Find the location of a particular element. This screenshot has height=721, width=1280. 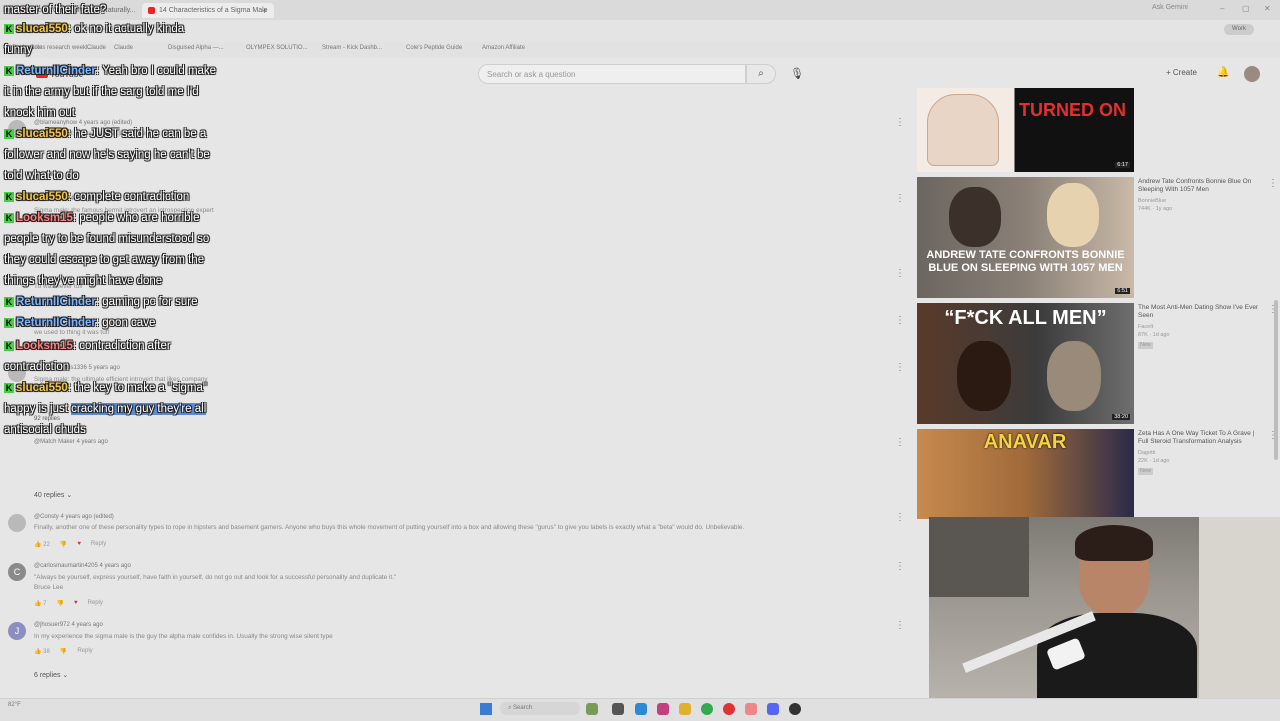

like-icon: 👍 22 is located at coordinates (42, 544).